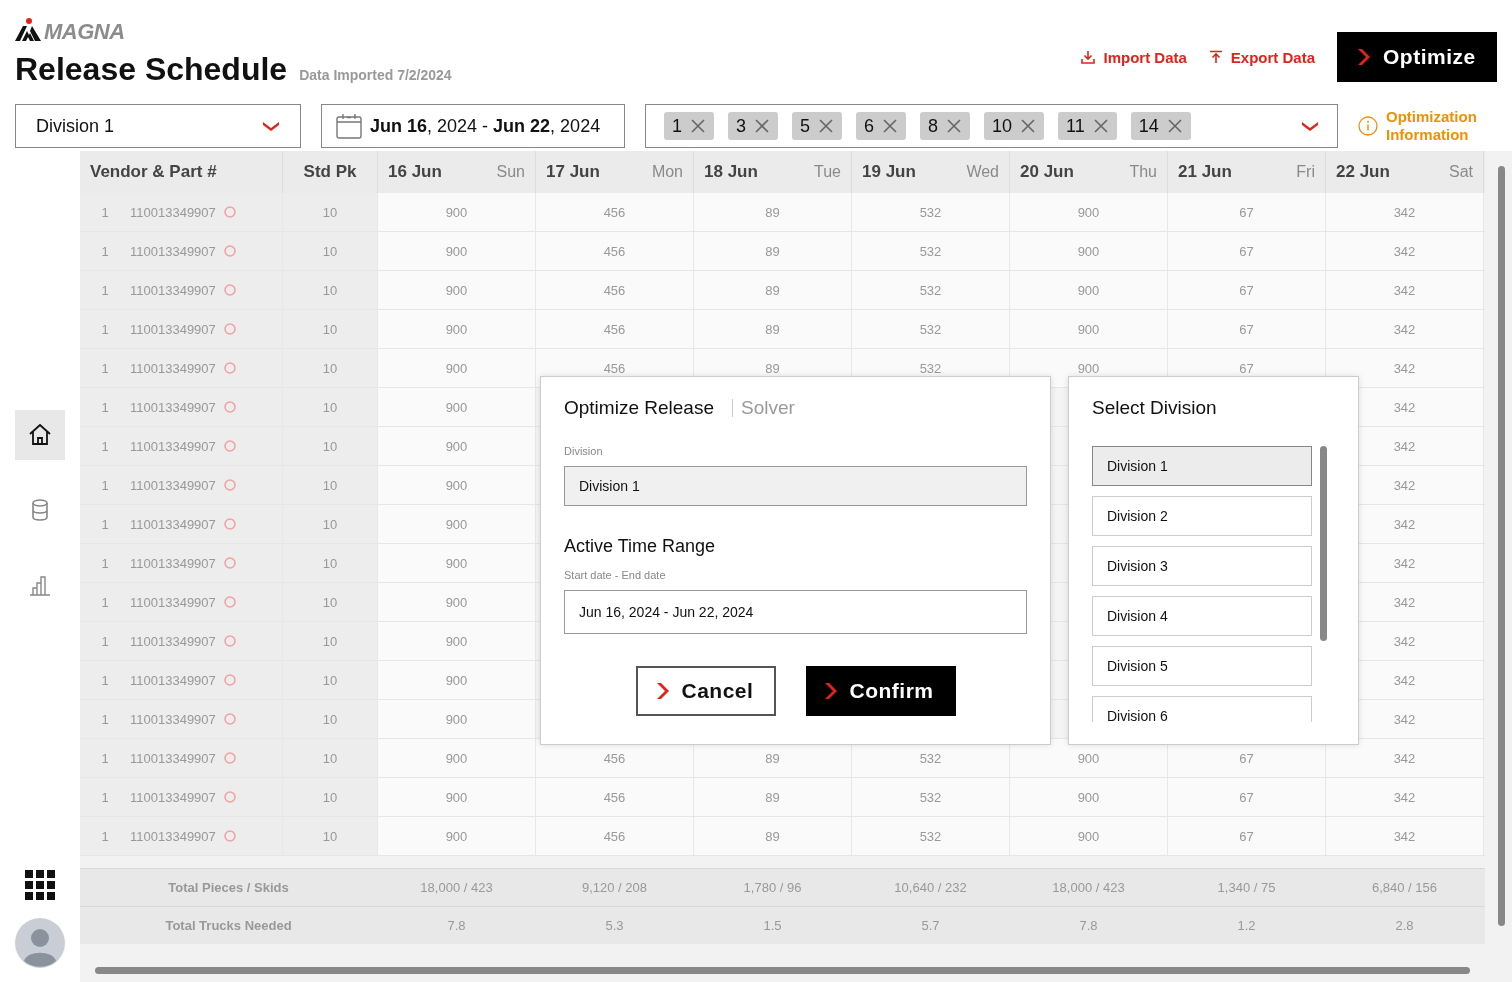 This screenshot has width=1512, height=982. What do you see at coordinates (773, 887) in the screenshot?
I see `total-cell: 1,780 / 96` at bounding box center [773, 887].